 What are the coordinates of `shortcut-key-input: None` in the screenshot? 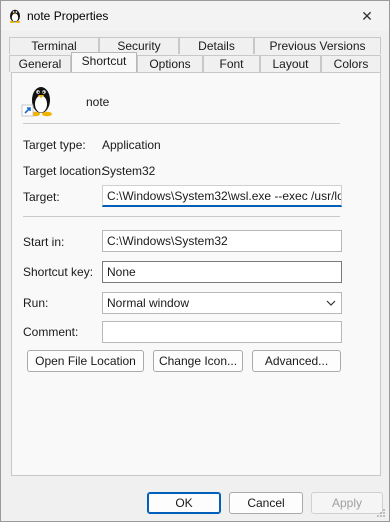 It's located at (222, 272).